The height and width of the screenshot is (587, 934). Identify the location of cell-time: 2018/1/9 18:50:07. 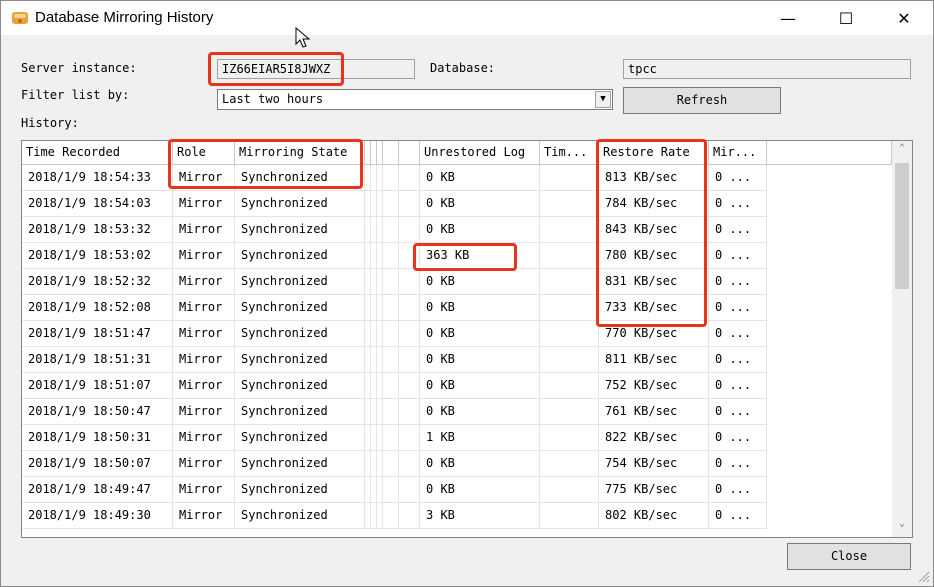
(97, 464).